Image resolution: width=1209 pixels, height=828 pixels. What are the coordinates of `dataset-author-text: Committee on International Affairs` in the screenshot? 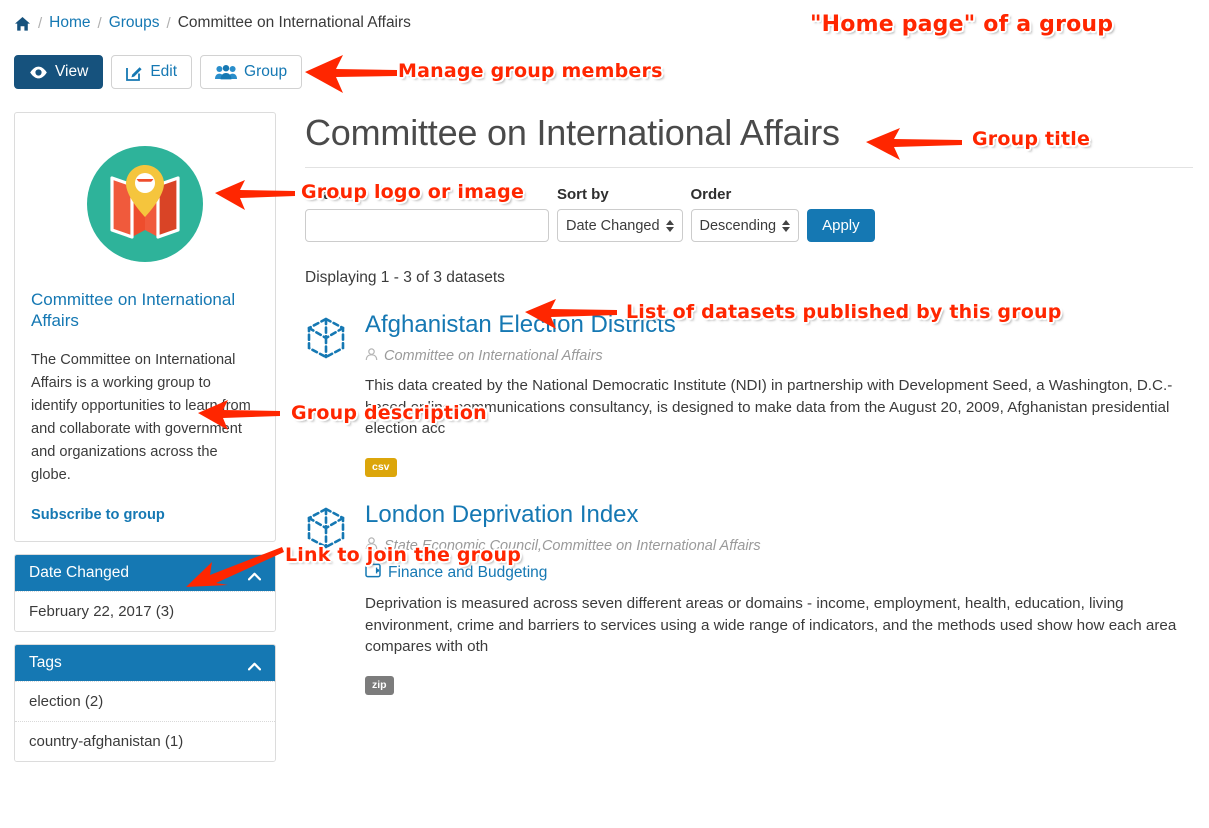 It's located at (493, 356).